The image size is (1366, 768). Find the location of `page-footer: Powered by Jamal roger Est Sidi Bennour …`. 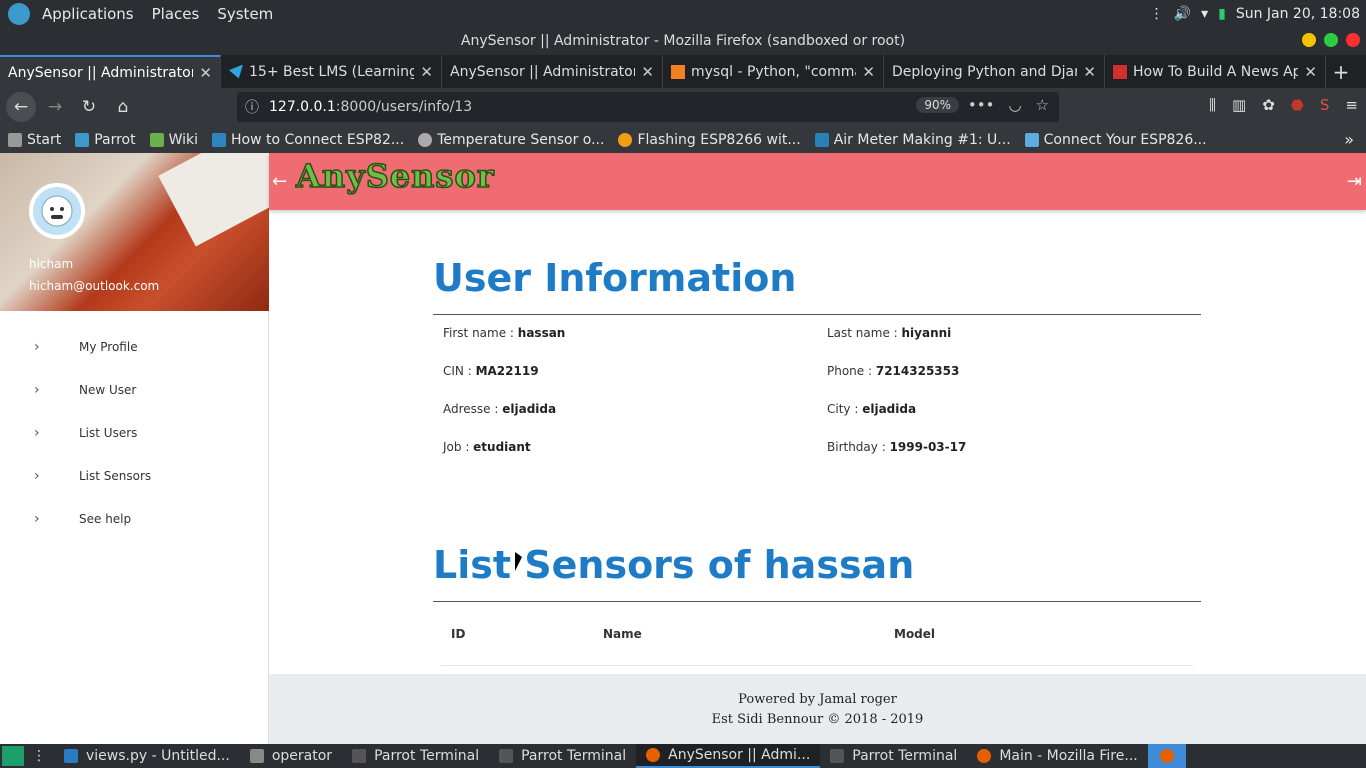

page-footer: Powered by Jamal roger Est Sidi Bennour … is located at coordinates (817, 709).